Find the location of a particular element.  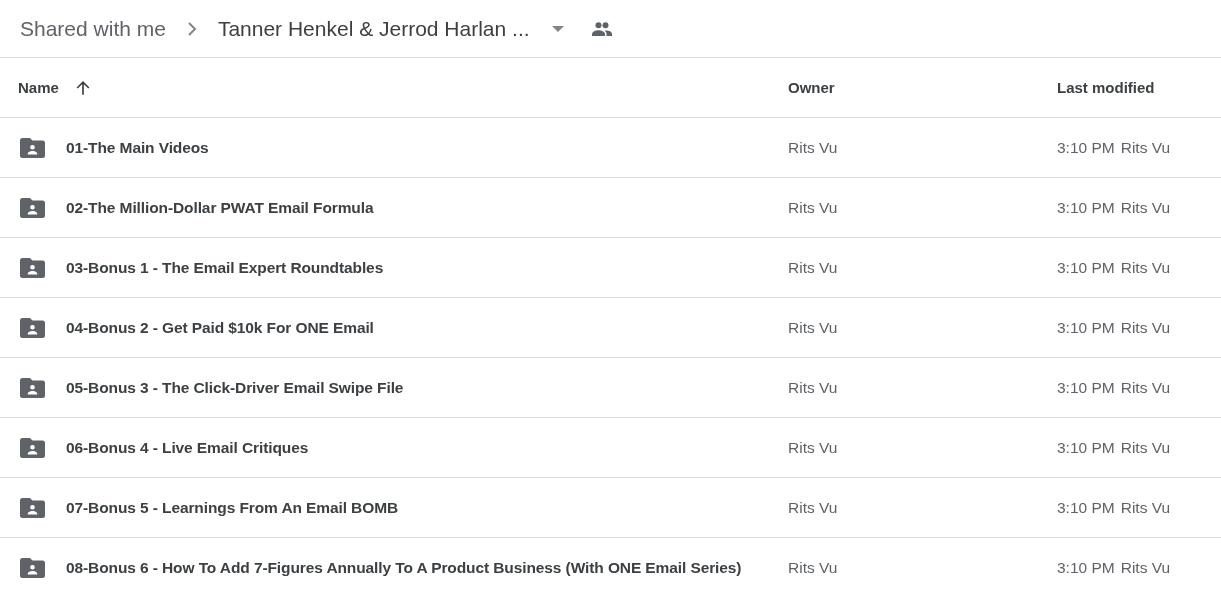

column-header: Name is located at coordinates (38, 87).